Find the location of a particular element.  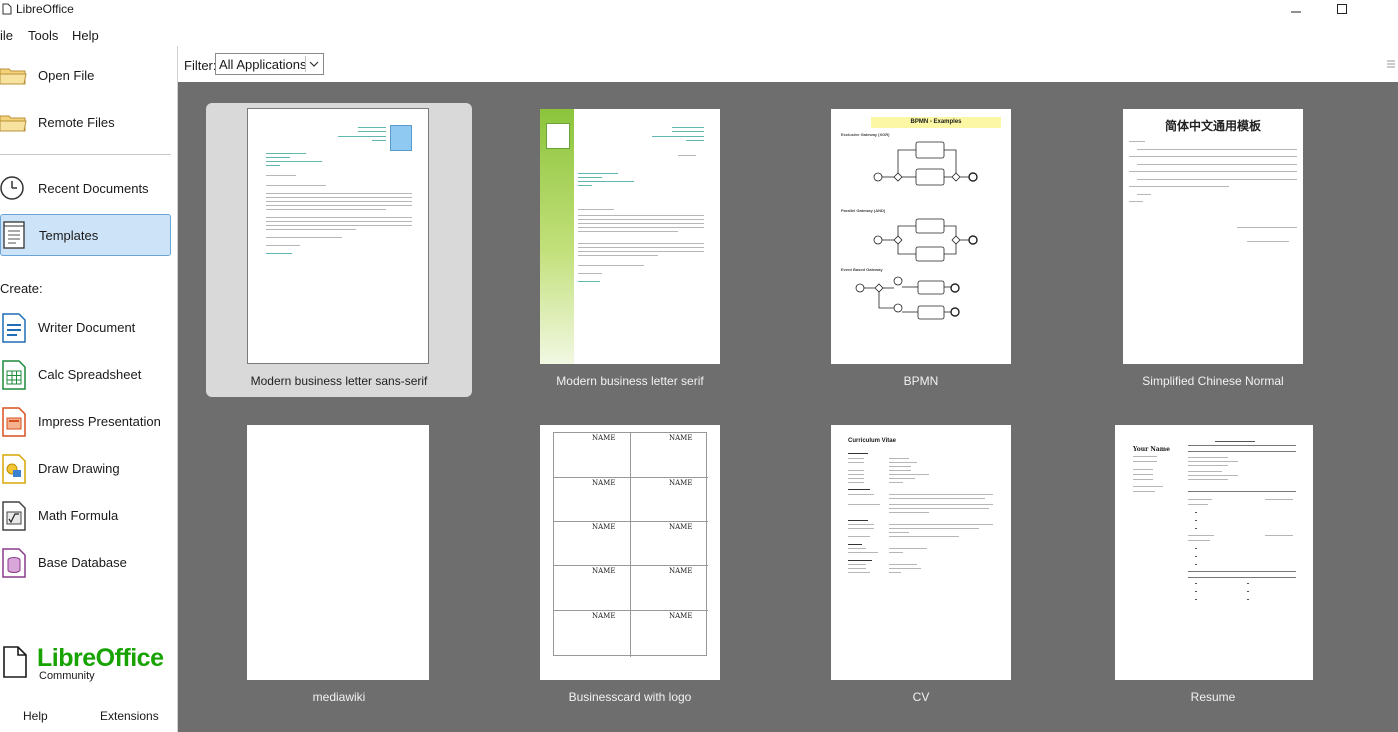

writer-icon is located at coordinates (14, 328).